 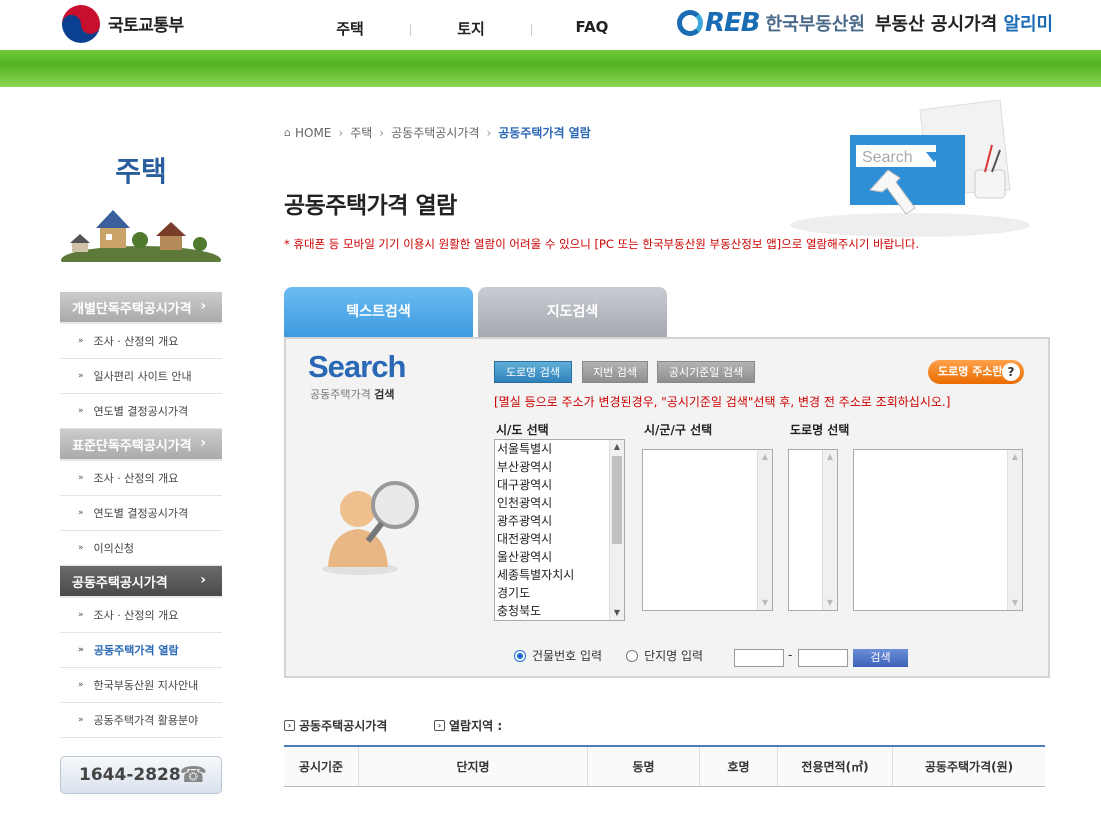 I want to click on phone-contact: 1644-2828 ☎, so click(x=141, y=775).